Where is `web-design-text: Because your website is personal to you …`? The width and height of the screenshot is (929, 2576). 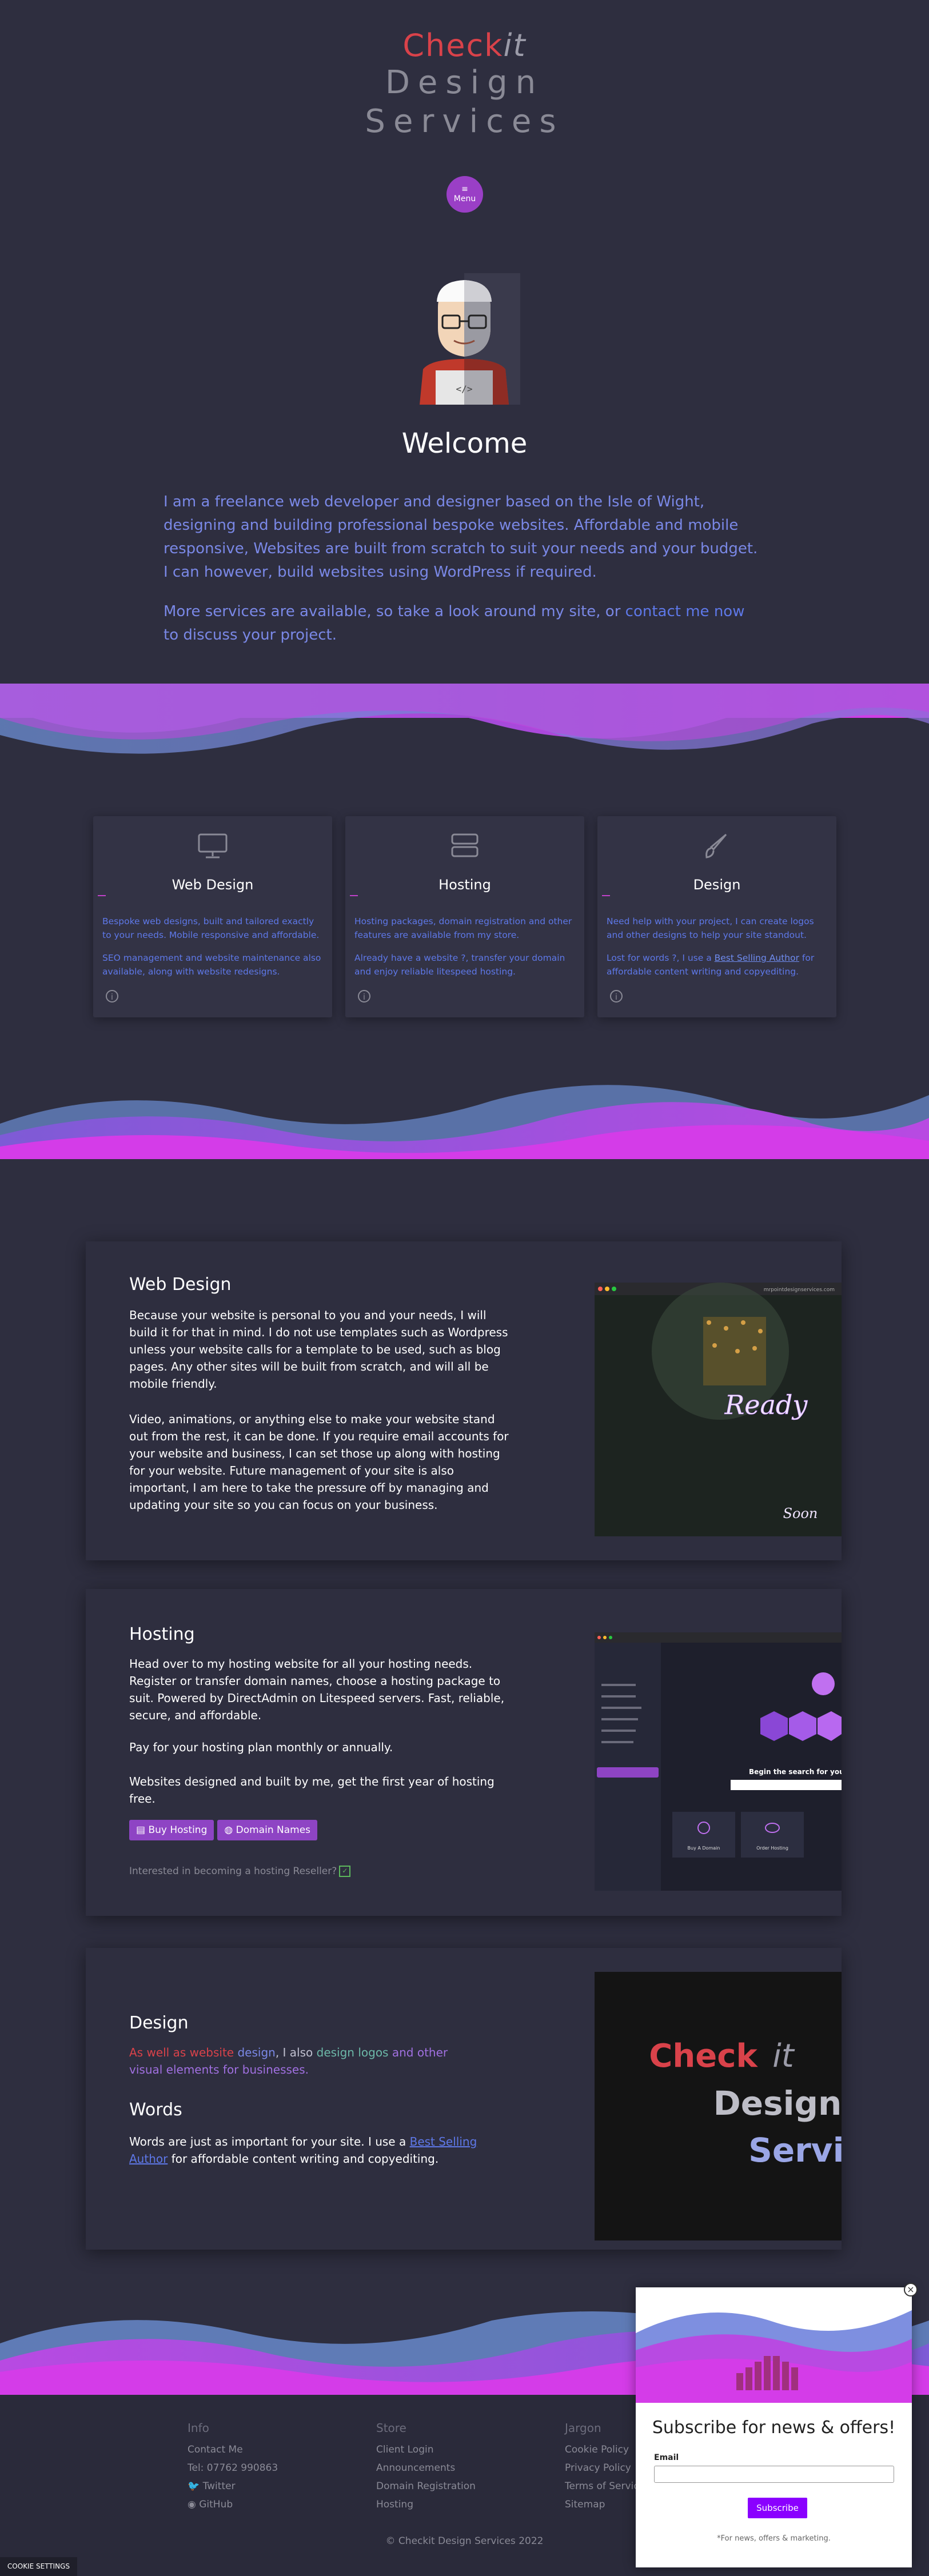 web-design-text: Because your website is personal to you … is located at coordinates (318, 1350).